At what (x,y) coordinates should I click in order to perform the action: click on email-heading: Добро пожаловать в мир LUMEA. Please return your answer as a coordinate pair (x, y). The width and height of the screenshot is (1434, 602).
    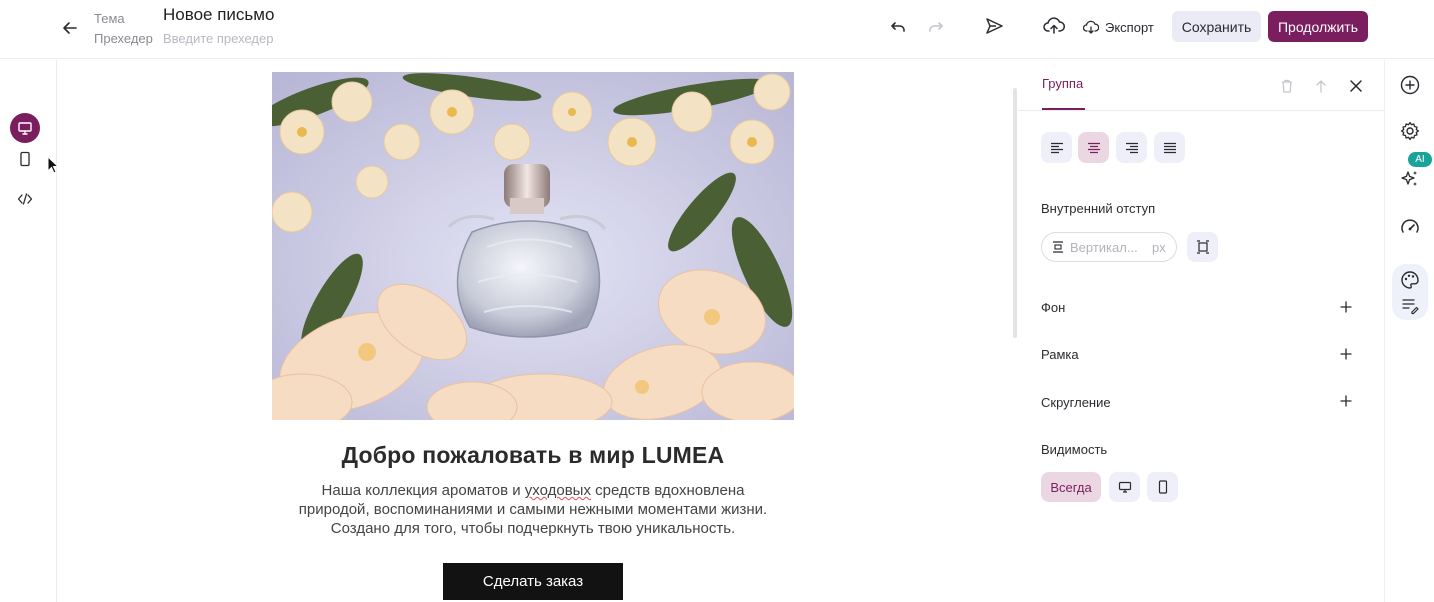
    Looking at the image, I should click on (533, 455).